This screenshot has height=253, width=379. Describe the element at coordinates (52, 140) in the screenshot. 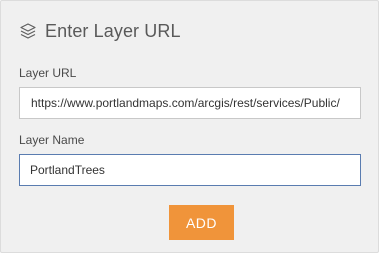

I see `layer-name-label: Layer Name` at that location.